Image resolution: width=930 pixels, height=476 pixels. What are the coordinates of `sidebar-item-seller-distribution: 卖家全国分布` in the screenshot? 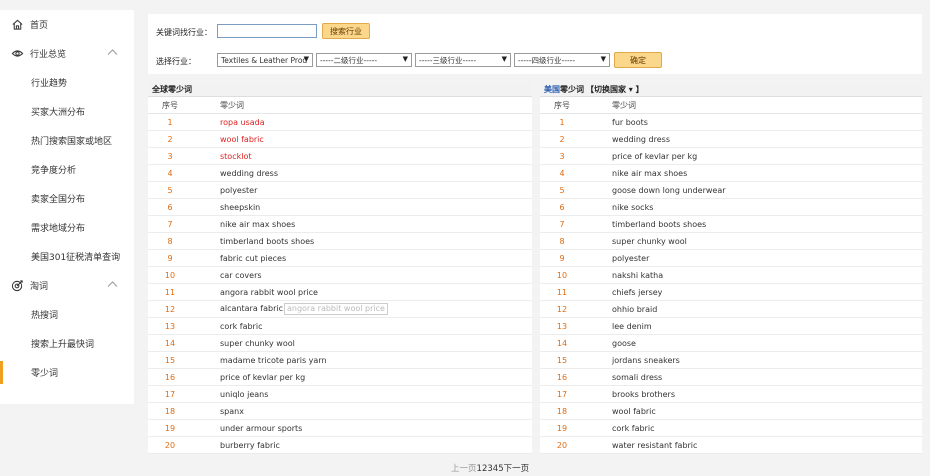 It's located at (67, 198).